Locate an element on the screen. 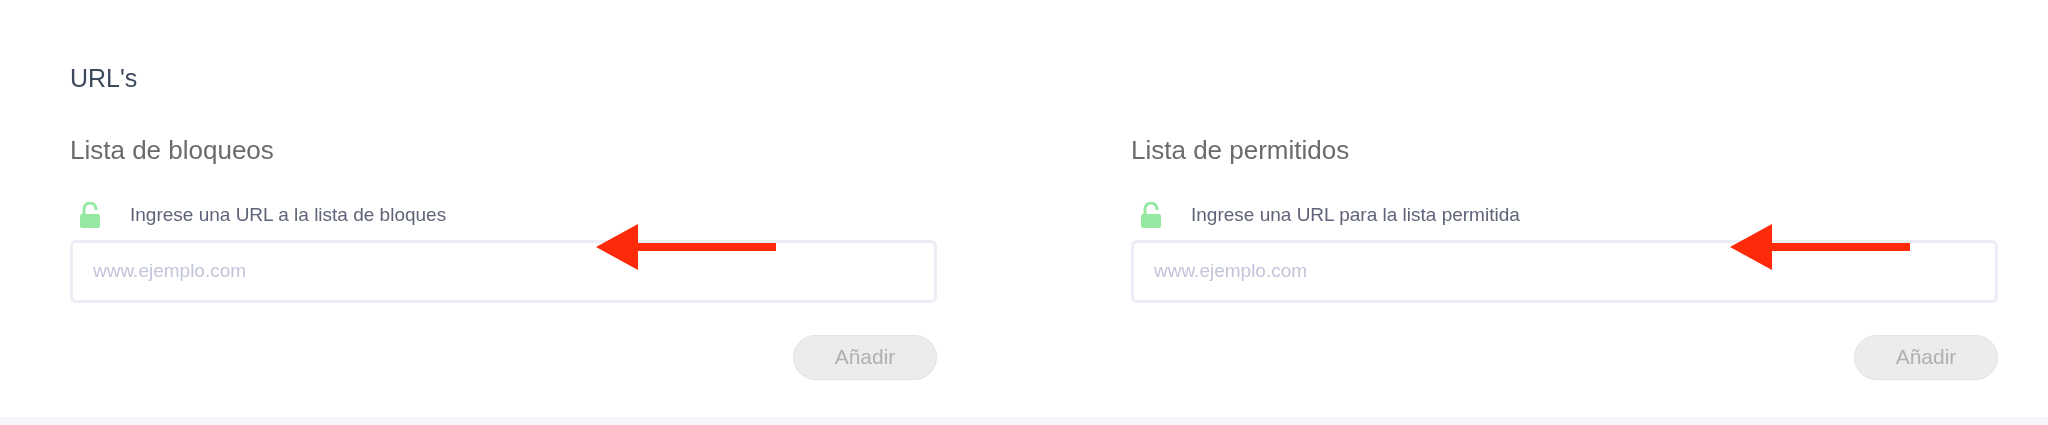  section-heading: Lista de bloqueos is located at coordinates (172, 150).